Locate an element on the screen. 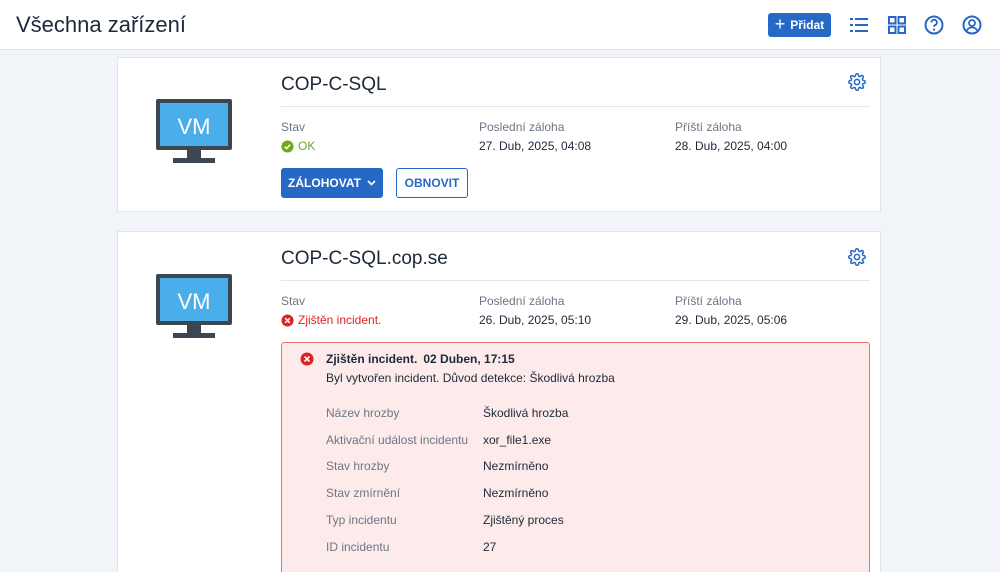  detail-key: Název hrozby is located at coordinates (363, 413).